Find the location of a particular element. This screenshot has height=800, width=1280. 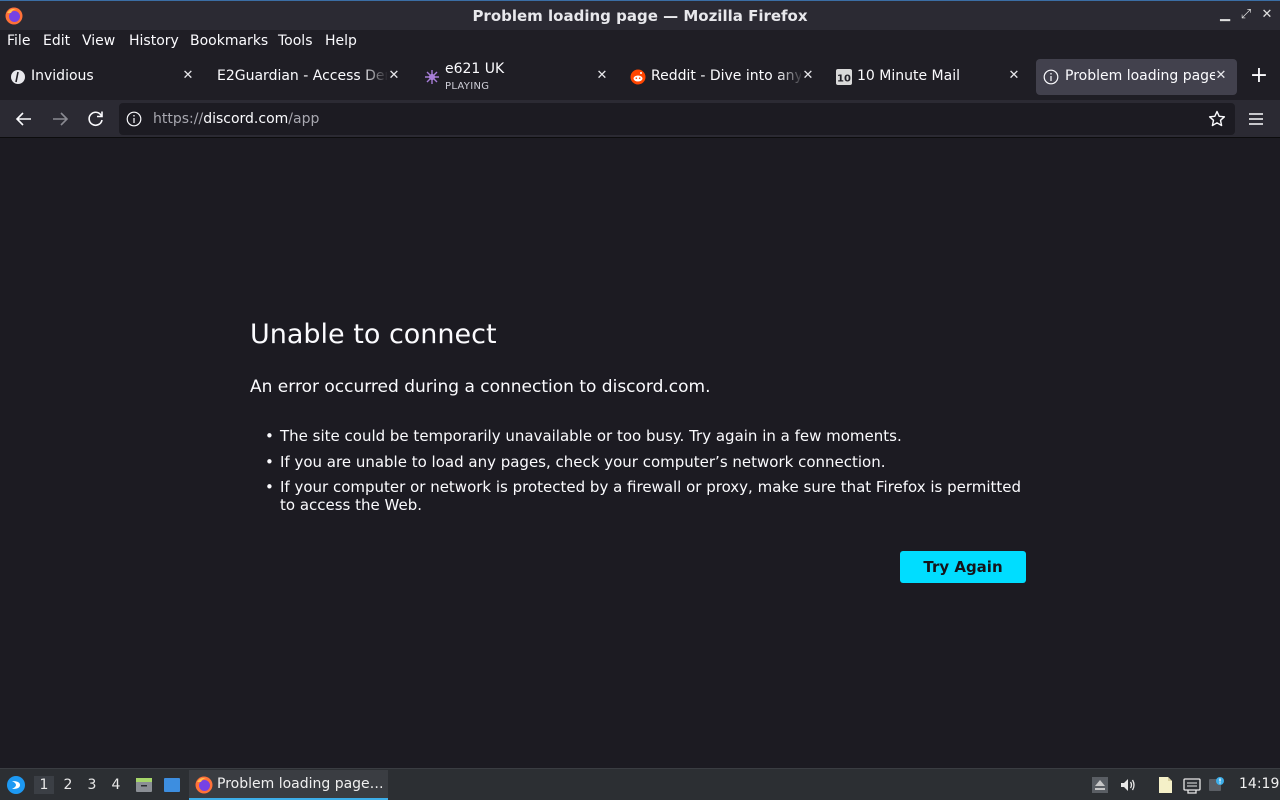

tab-label: 10 Minute Mail is located at coordinates (908, 76).